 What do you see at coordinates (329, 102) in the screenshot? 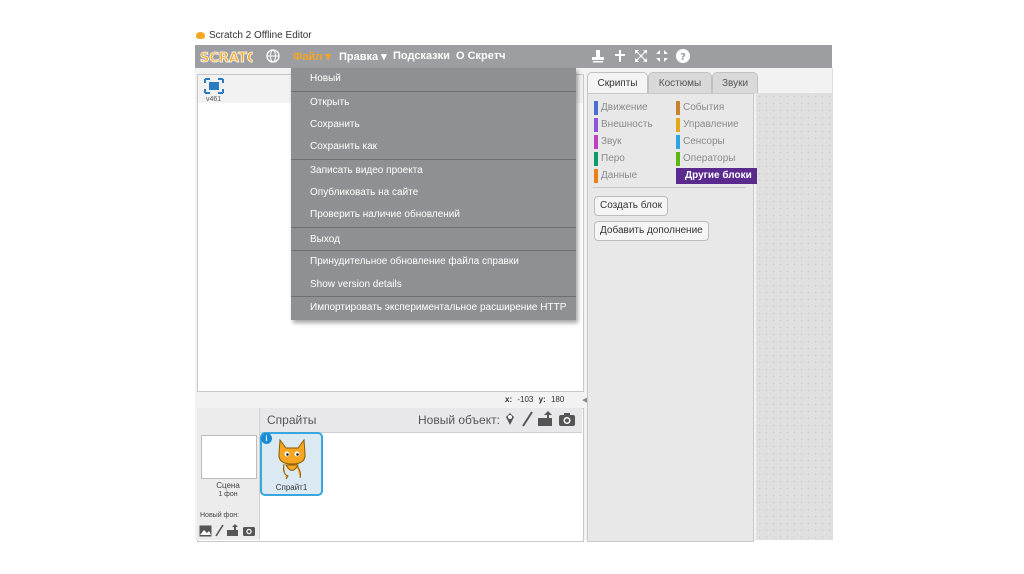
I see `menu-item-open: Открыть` at bounding box center [329, 102].